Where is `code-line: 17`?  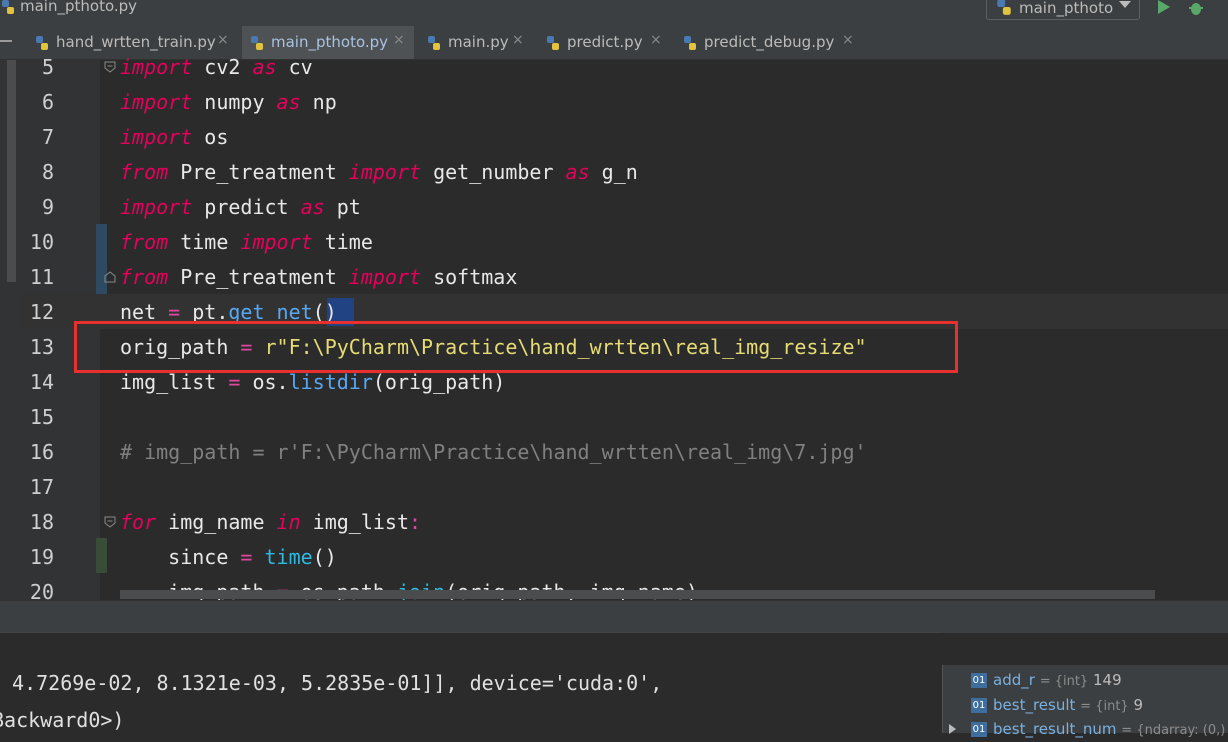
code-line: 17 is located at coordinates (614, 487).